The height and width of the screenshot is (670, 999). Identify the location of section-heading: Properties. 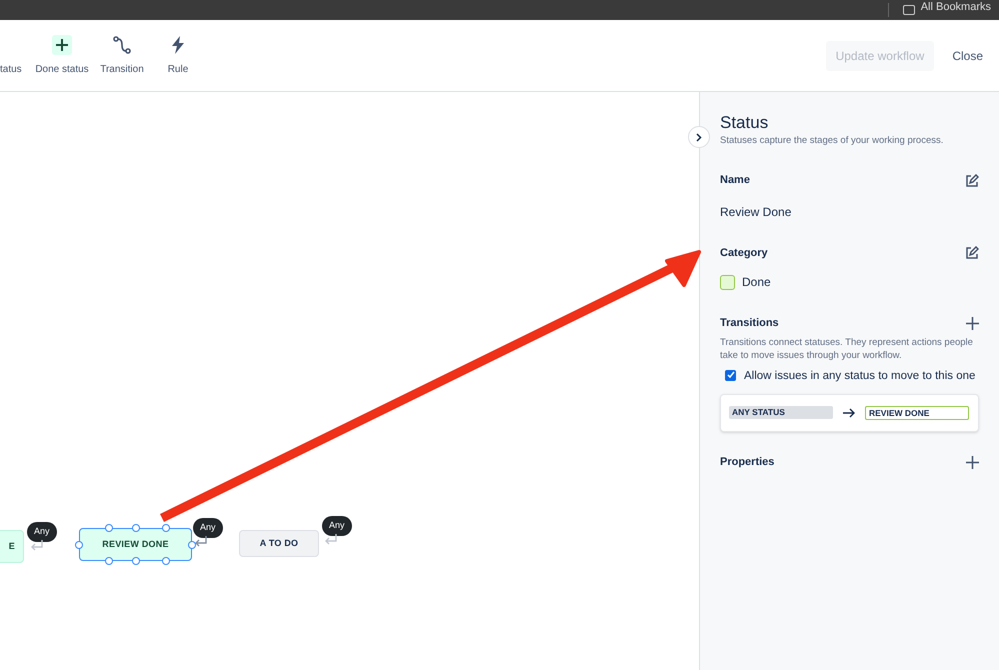
(747, 462).